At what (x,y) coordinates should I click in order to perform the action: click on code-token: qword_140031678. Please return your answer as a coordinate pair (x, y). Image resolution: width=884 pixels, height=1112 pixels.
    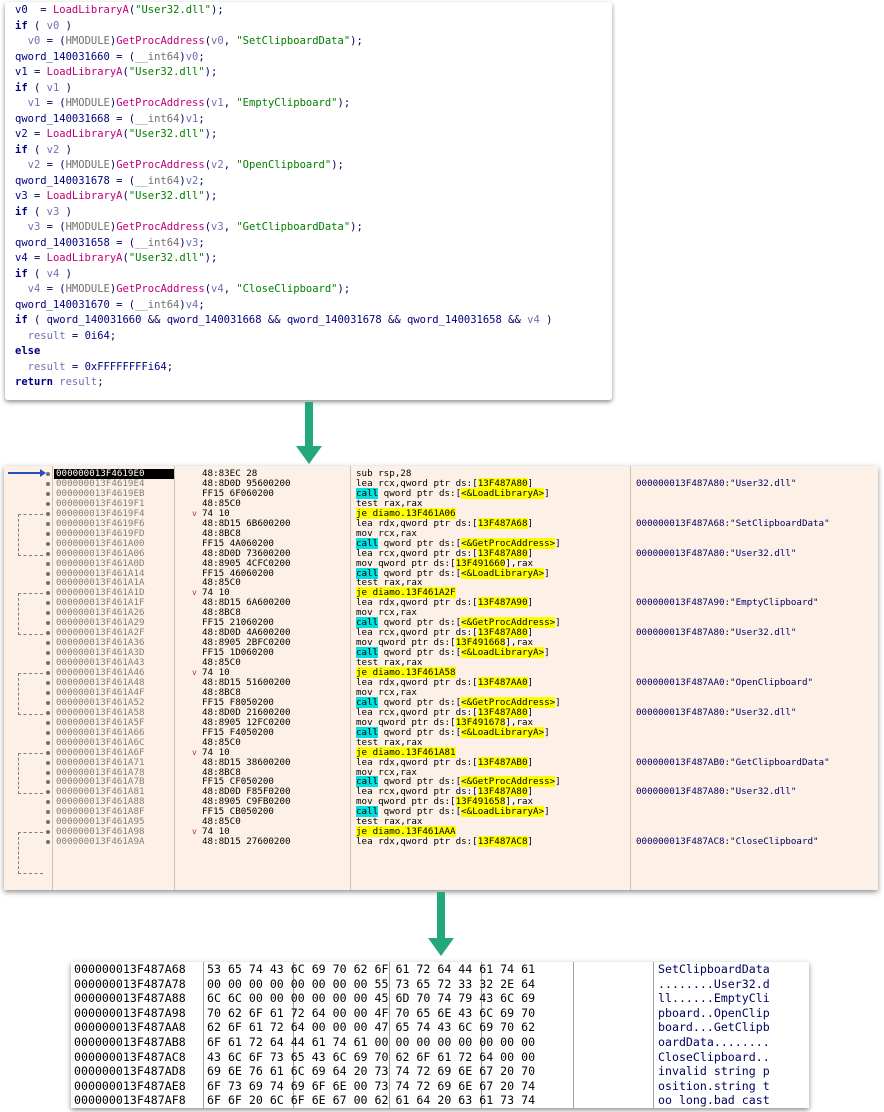
    Looking at the image, I should click on (334, 320).